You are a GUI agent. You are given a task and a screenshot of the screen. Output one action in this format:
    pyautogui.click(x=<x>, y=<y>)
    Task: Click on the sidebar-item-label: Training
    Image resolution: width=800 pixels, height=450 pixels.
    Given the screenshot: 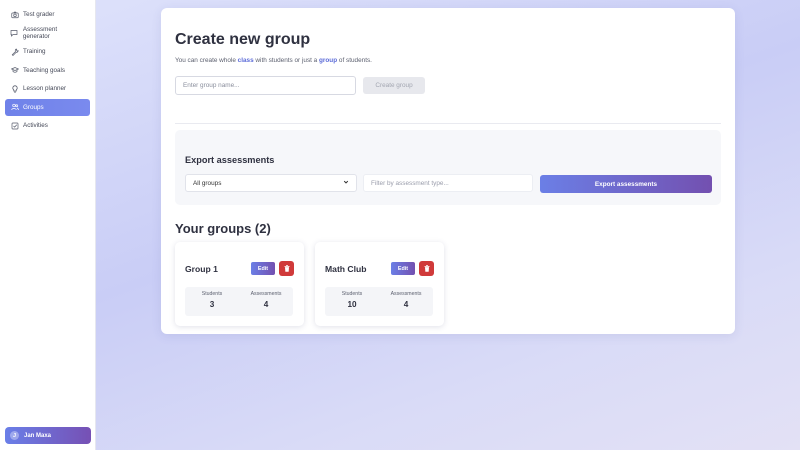 What is the action you would take?
    pyautogui.click(x=34, y=51)
    